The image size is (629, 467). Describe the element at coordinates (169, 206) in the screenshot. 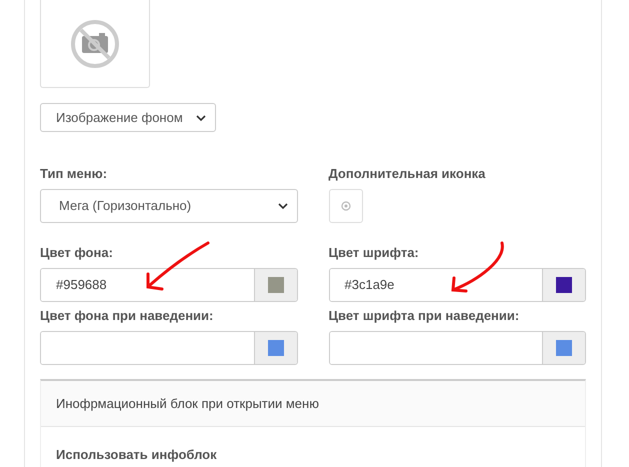

I see `menu-type-select: Мега (Горизонтально)` at that location.